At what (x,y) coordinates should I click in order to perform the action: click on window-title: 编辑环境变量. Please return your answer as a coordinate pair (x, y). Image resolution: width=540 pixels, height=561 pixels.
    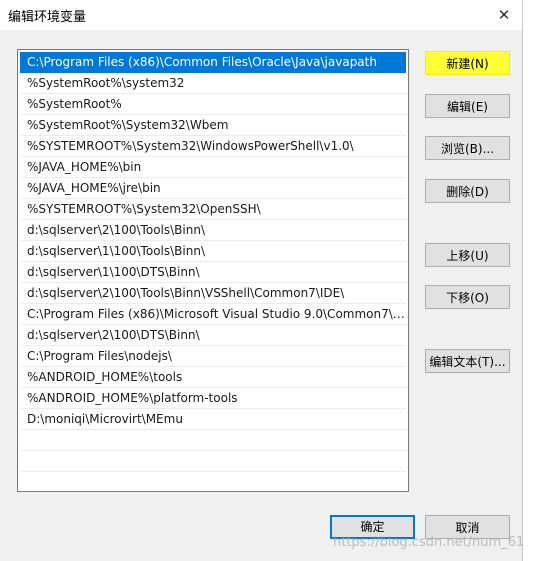
    Looking at the image, I should click on (47, 17).